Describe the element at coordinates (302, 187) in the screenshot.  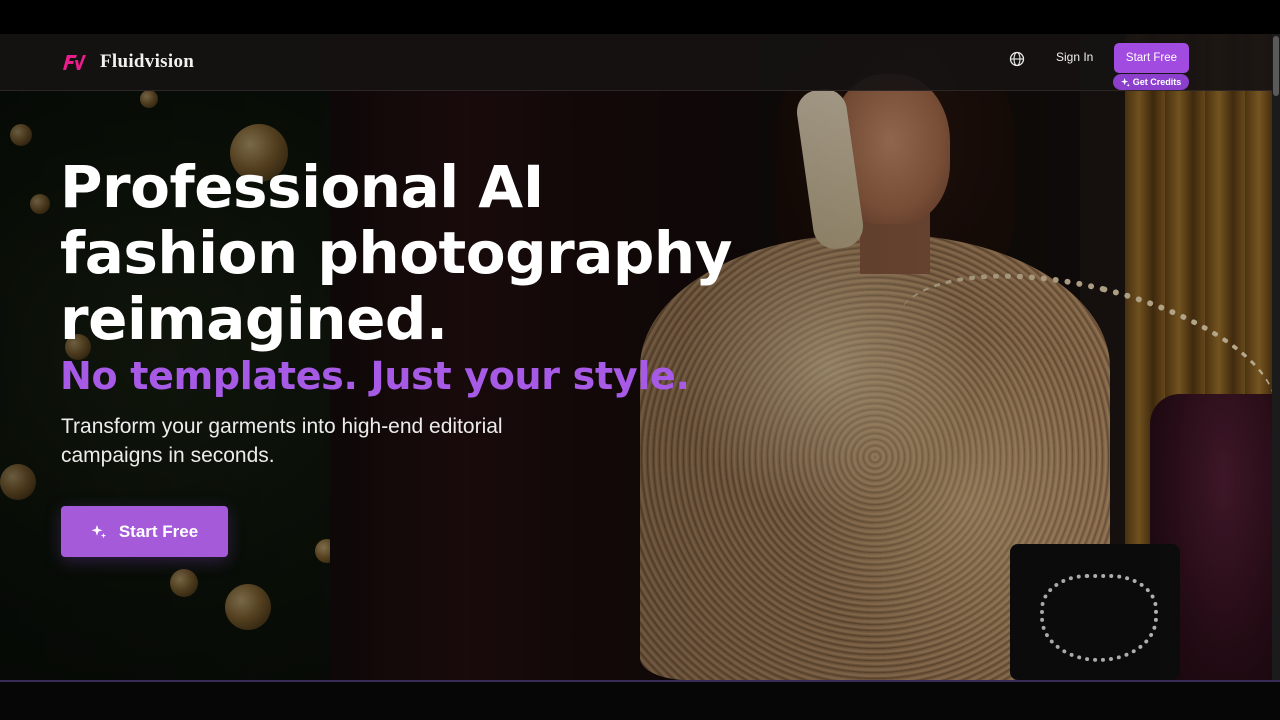
I see `hero-title-line: Professional AI` at that location.